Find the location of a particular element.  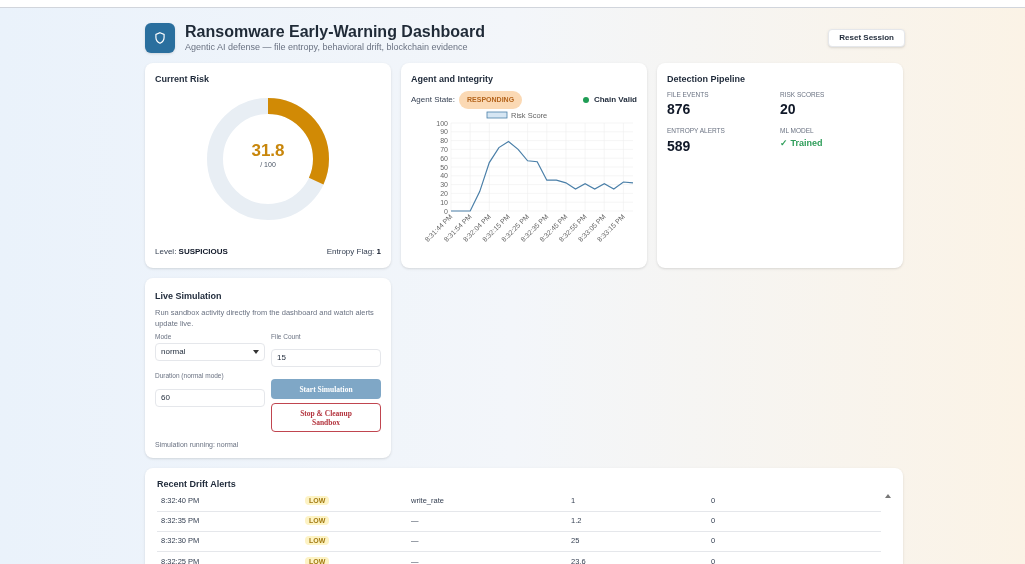

shield-logo-icon is located at coordinates (160, 38).